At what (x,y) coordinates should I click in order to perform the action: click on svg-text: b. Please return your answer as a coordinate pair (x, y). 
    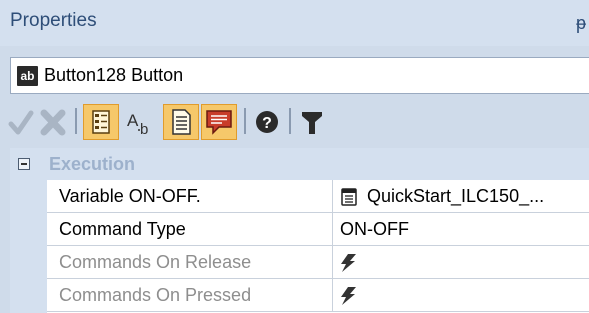
    Looking at the image, I should click on (144, 129).